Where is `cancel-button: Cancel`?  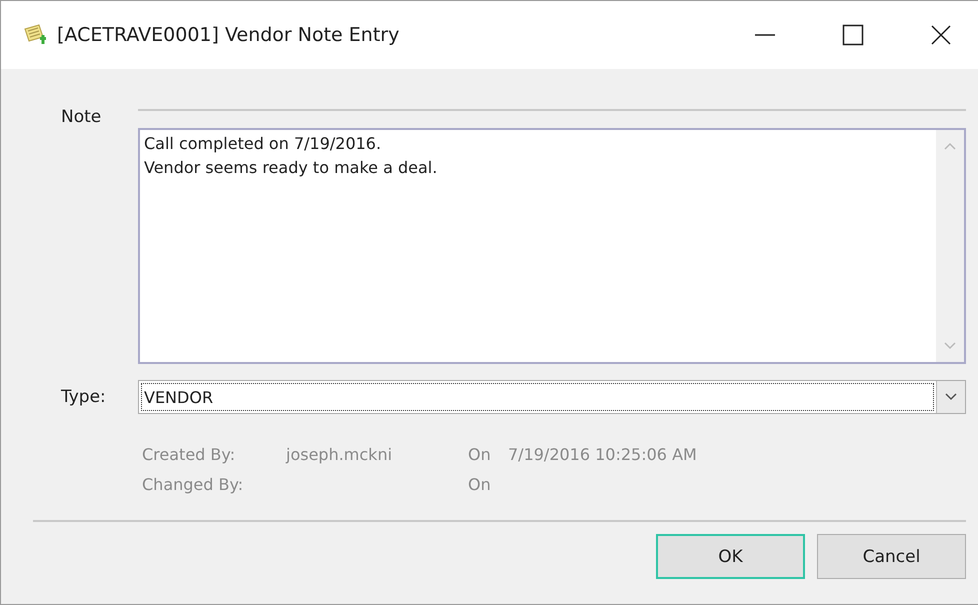
cancel-button: Cancel is located at coordinates (891, 556).